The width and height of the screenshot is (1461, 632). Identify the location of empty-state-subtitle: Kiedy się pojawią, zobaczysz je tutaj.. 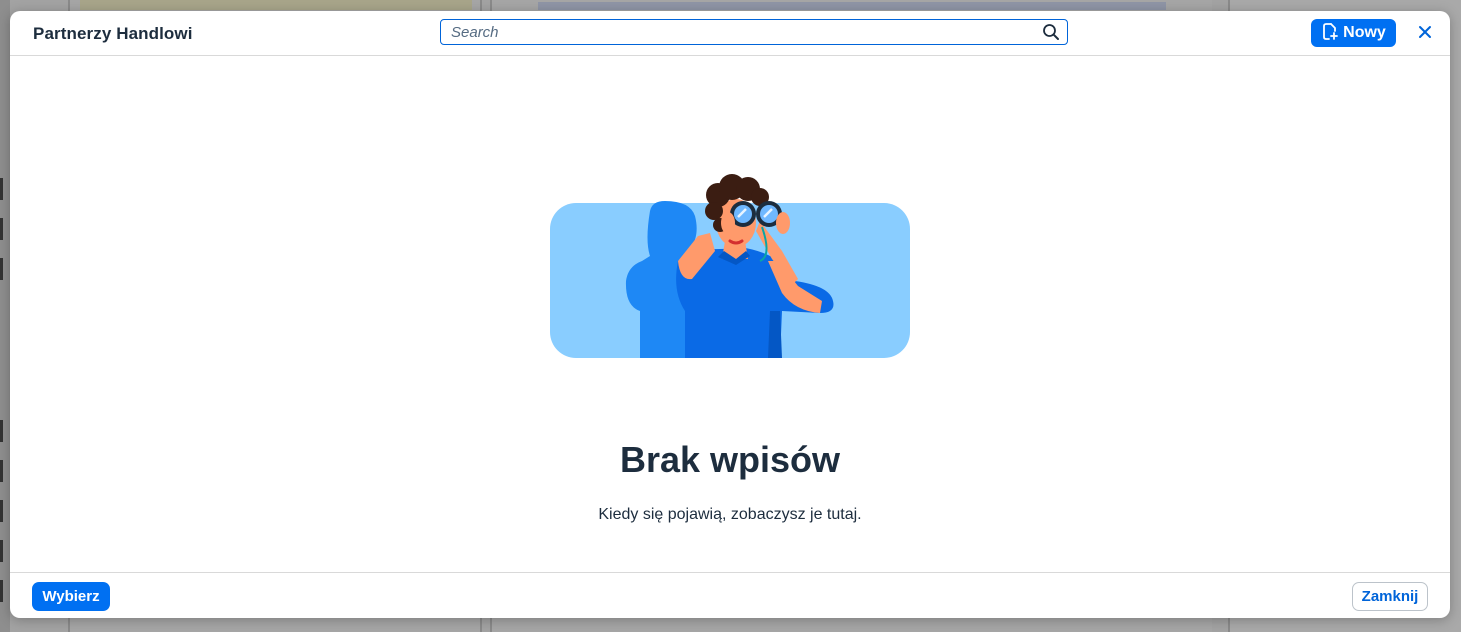
(730, 514).